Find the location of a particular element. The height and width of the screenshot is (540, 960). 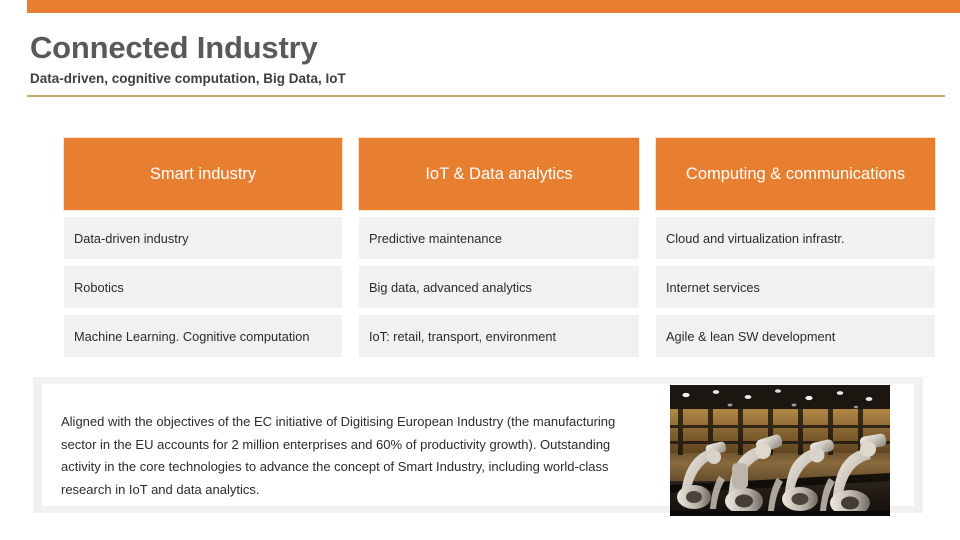

page-title: Connected Industry is located at coordinates (174, 47).